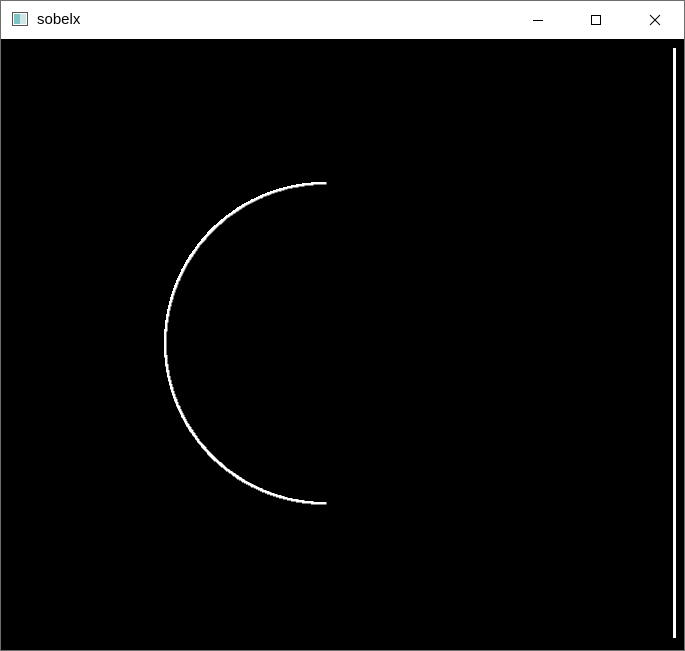 Image resolution: width=685 pixels, height=651 pixels. I want to click on vertical-edge-line, so click(674, 343).